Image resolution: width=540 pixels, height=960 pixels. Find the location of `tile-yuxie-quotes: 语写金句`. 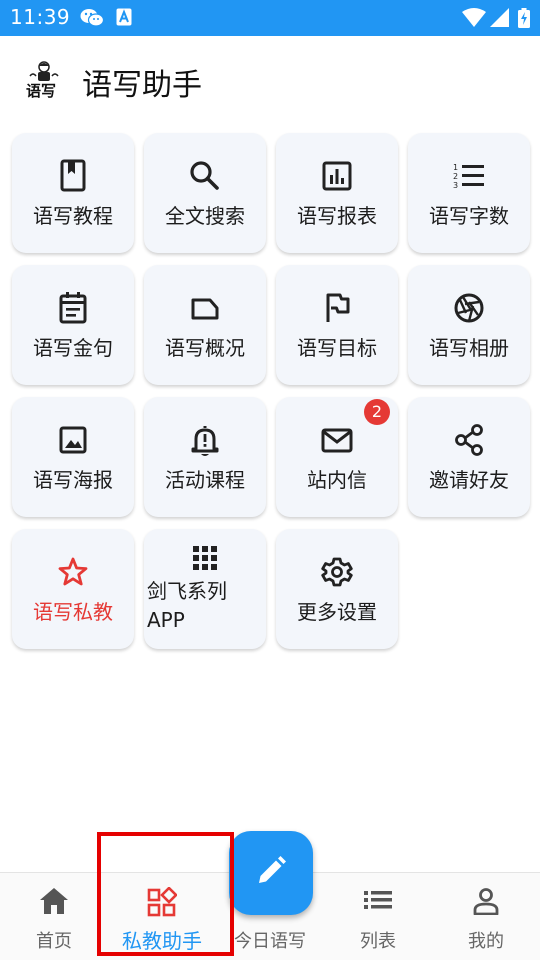

tile-yuxie-quotes: 语写金句 is located at coordinates (73, 325).